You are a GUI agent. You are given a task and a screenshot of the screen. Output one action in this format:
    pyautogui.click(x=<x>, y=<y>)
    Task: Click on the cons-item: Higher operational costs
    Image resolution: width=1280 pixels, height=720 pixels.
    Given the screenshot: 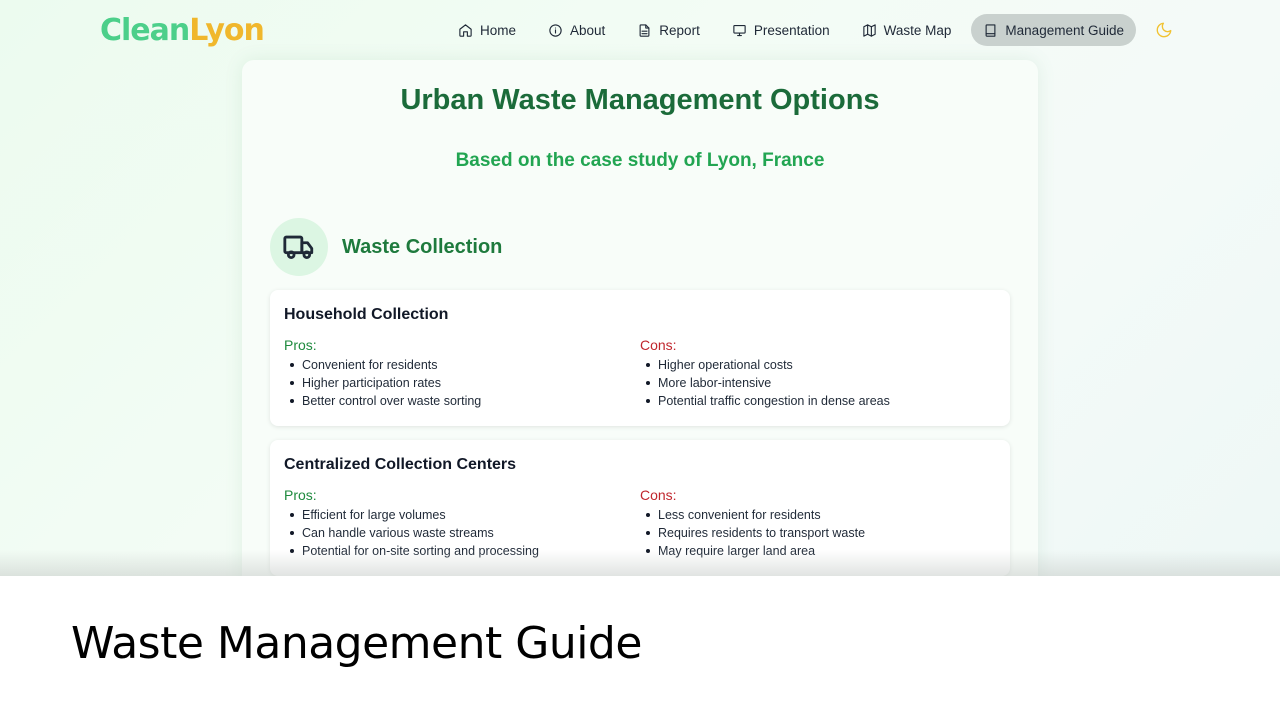 What is the action you would take?
    pyautogui.click(x=818, y=365)
    